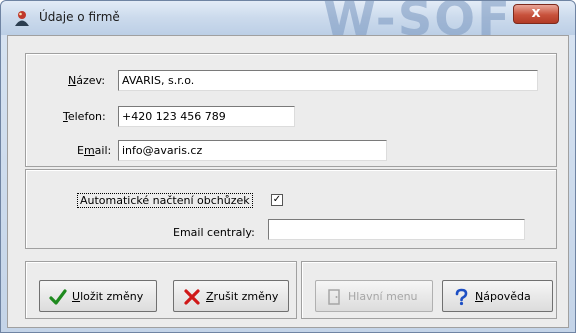  Describe the element at coordinates (503, 296) in the screenshot. I see `help-label: Nápověda` at that location.